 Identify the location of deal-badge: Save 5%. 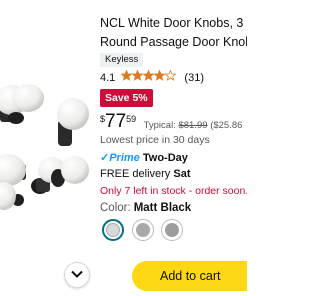
(126, 98).